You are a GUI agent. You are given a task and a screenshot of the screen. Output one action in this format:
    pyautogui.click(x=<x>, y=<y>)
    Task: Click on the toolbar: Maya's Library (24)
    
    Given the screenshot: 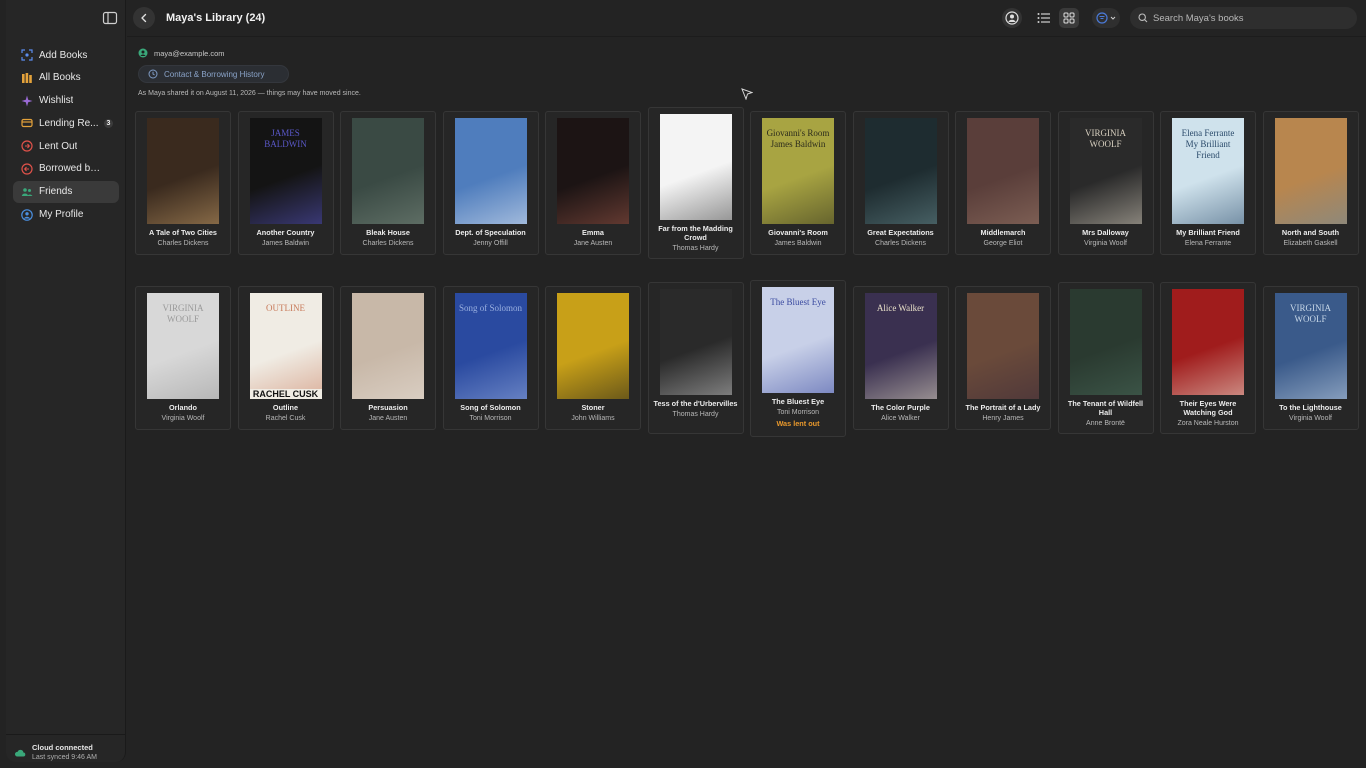 What is the action you would take?
    pyautogui.click(x=746, y=18)
    